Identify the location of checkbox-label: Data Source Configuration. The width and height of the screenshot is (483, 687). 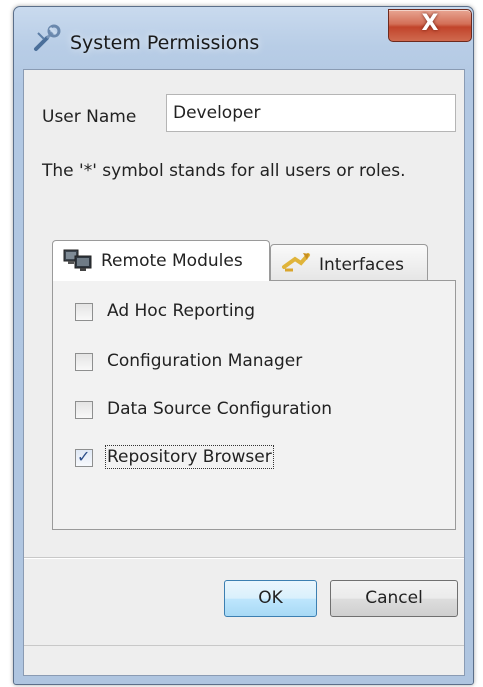
(220, 409).